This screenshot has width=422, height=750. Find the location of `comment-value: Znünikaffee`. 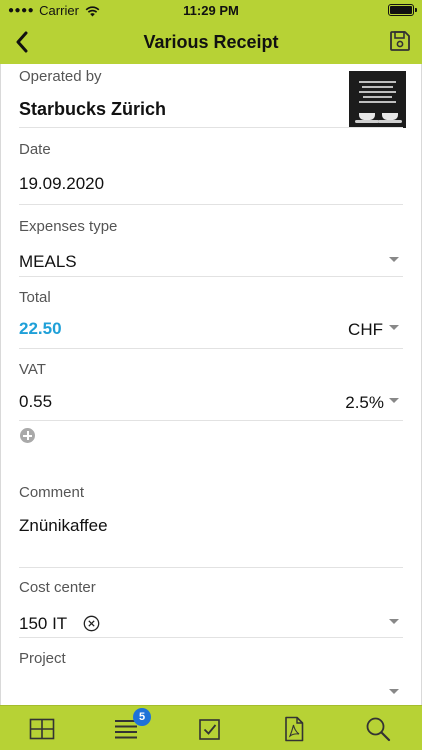

comment-value: Znünikaffee is located at coordinates (63, 526).